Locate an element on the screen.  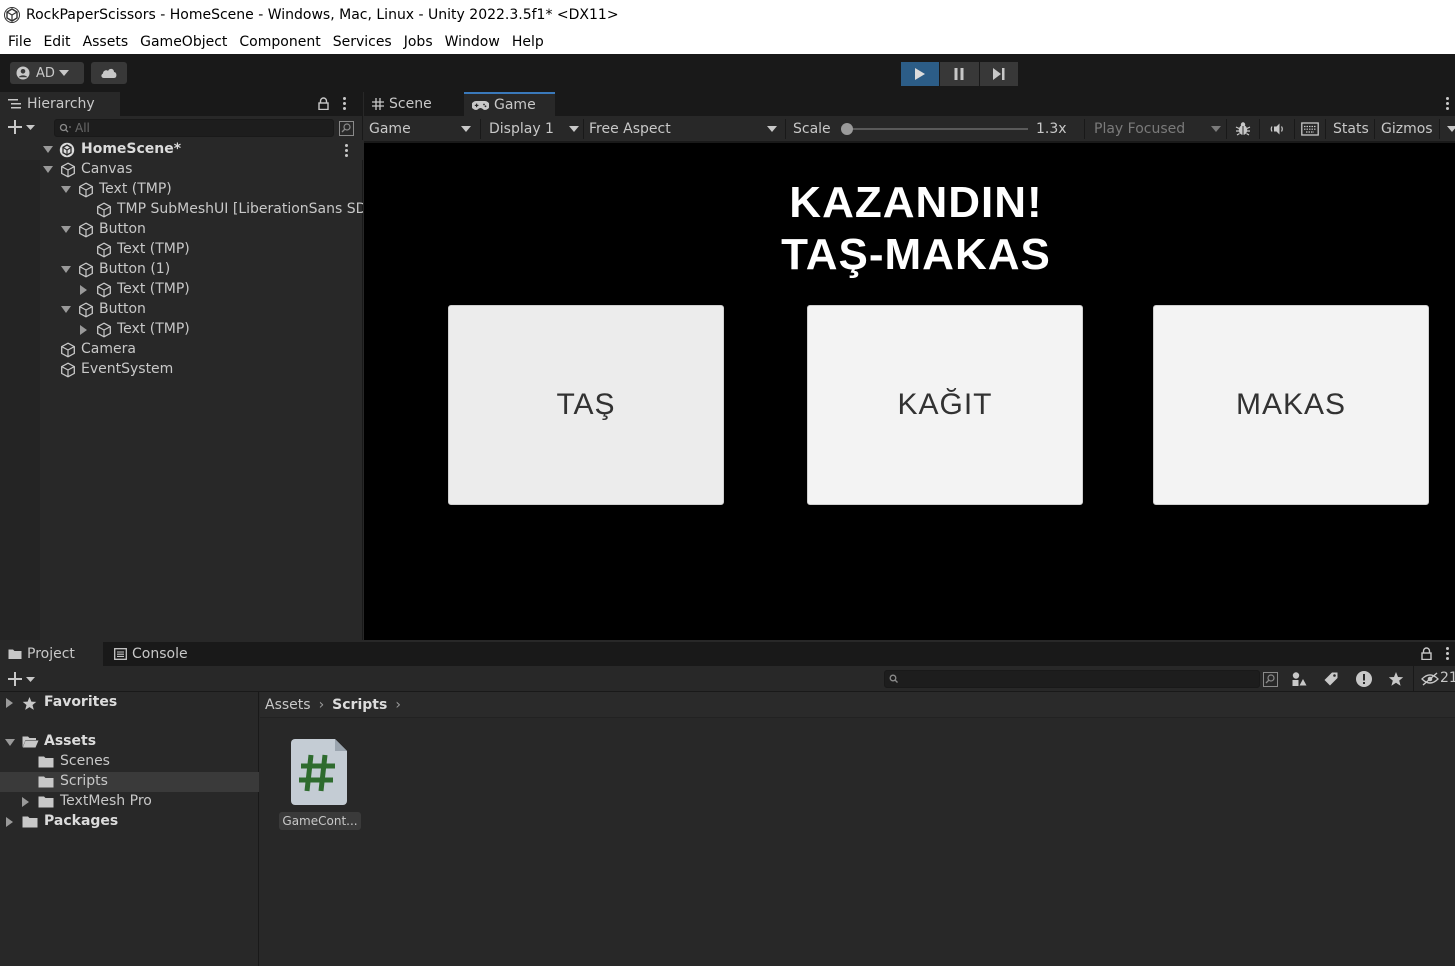
play-button is located at coordinates (920, 74).